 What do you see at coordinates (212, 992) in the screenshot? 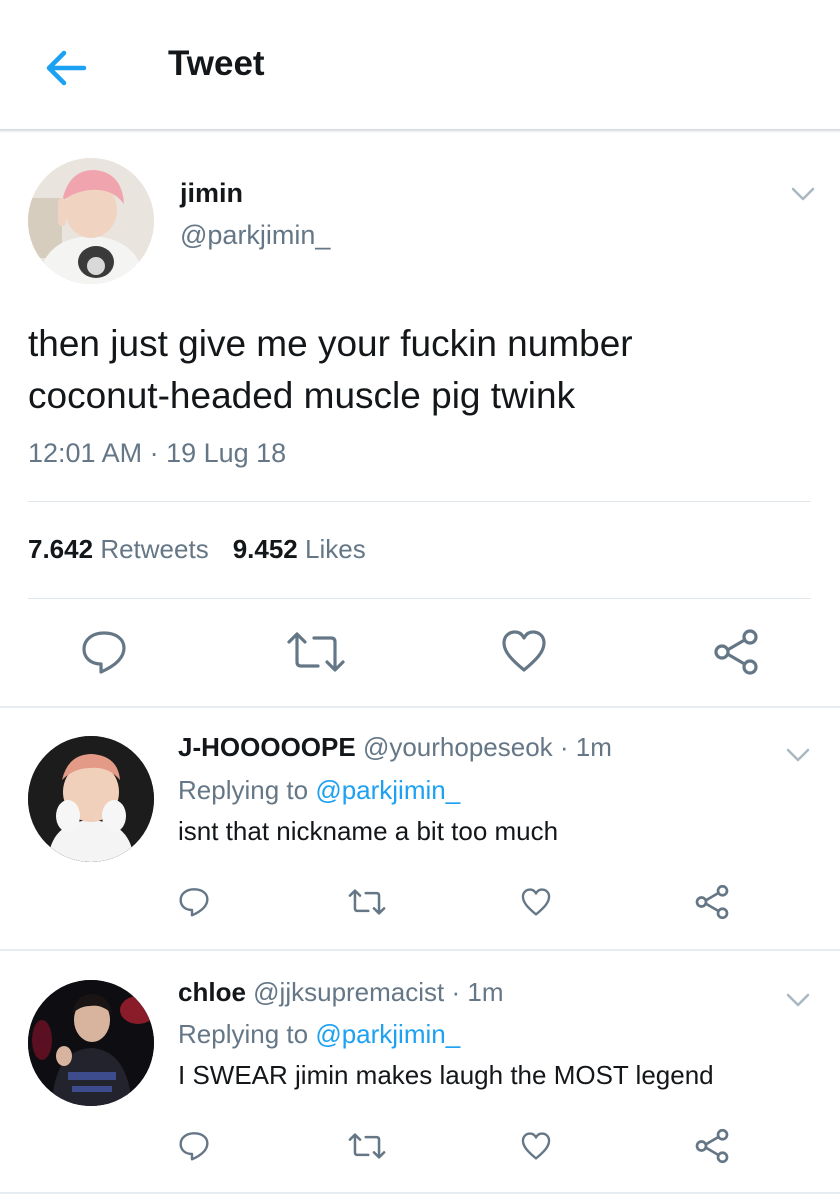
I see `reply-author-name: chloe` at bounding box center [212, 992].